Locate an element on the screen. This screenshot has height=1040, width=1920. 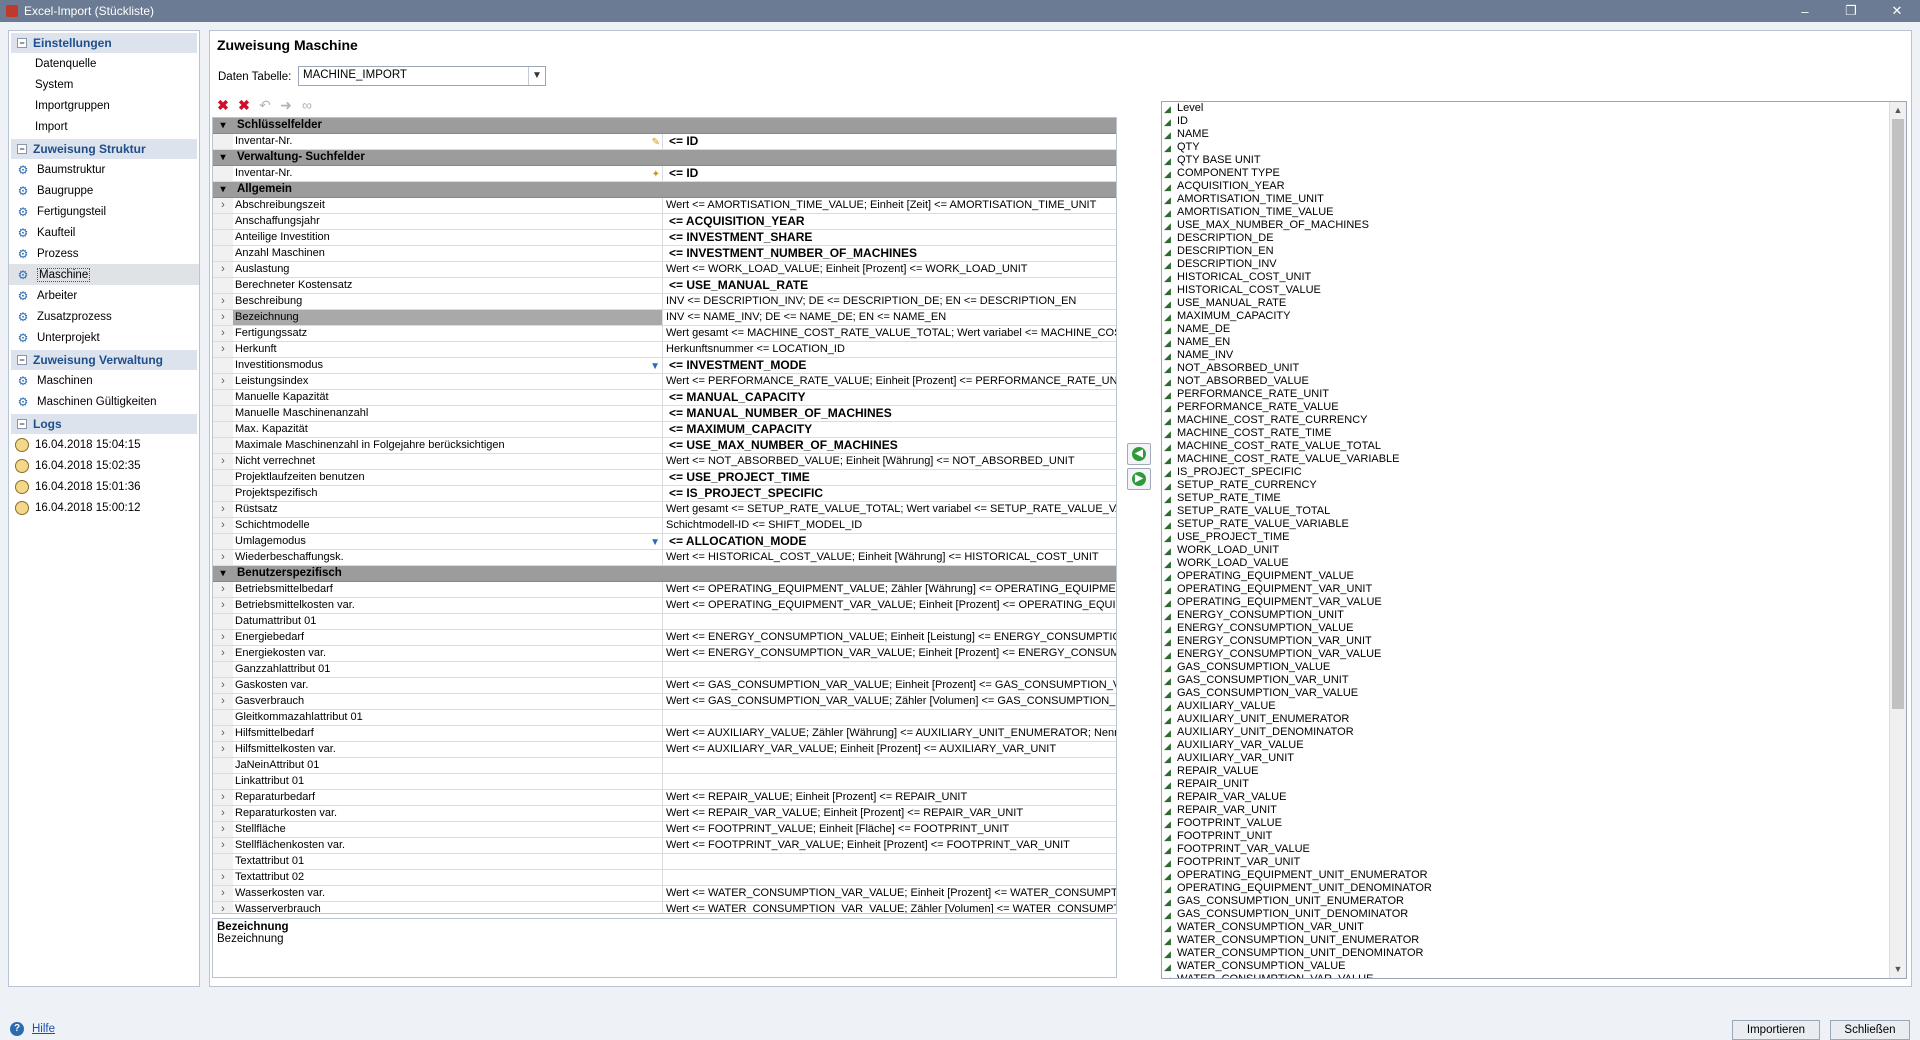
field-list-item: ◢ ENERGY_CONSUMPTION_VAR_UNIT is located at coordinates (1534, 641).